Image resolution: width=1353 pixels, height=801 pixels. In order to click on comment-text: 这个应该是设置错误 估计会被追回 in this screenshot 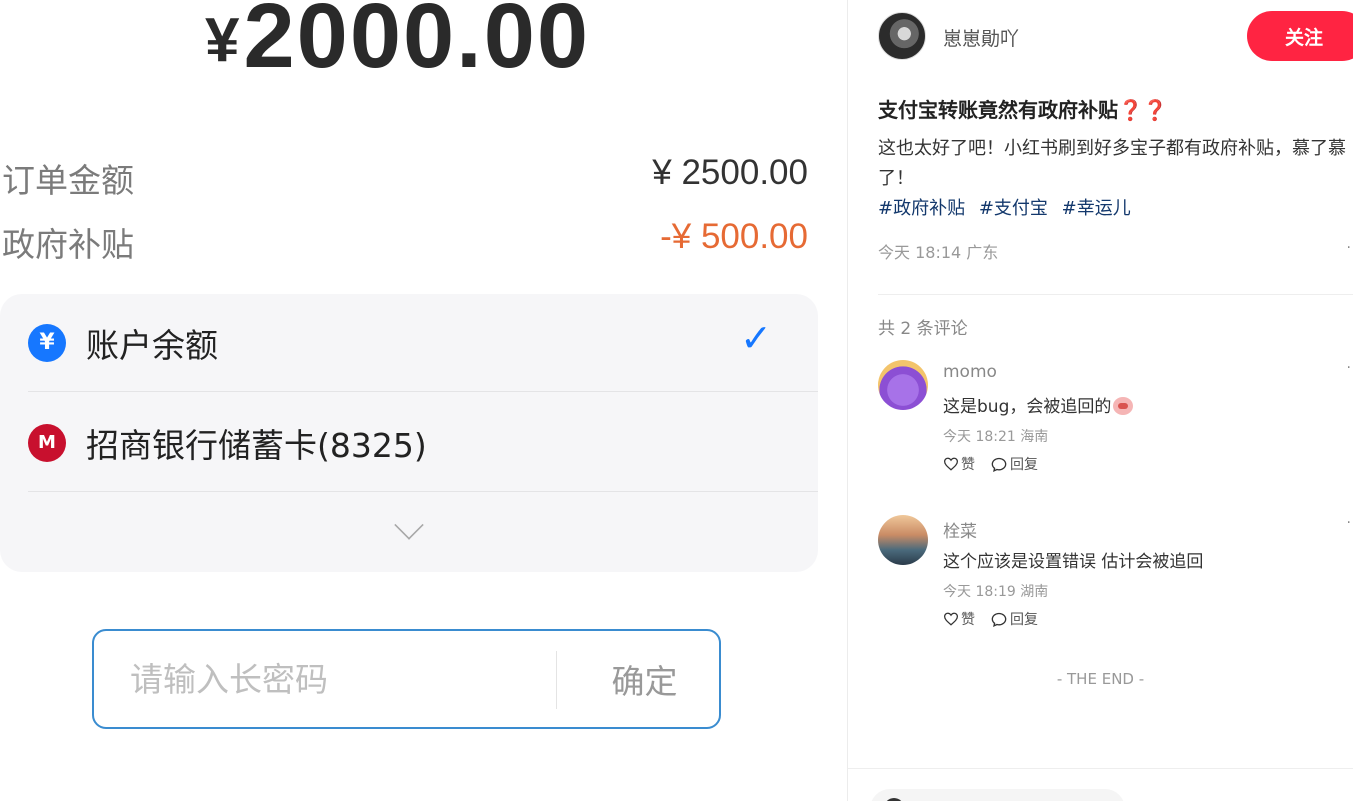, I will do `click(1073, 562)`.